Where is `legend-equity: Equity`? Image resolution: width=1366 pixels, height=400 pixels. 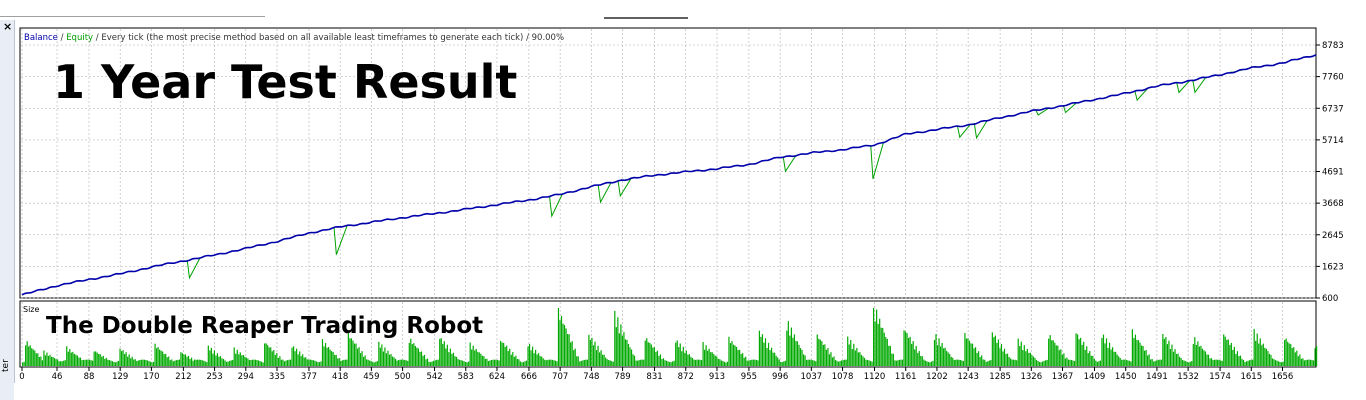
legend-equity: Equity is located at coordinates (79, 38).